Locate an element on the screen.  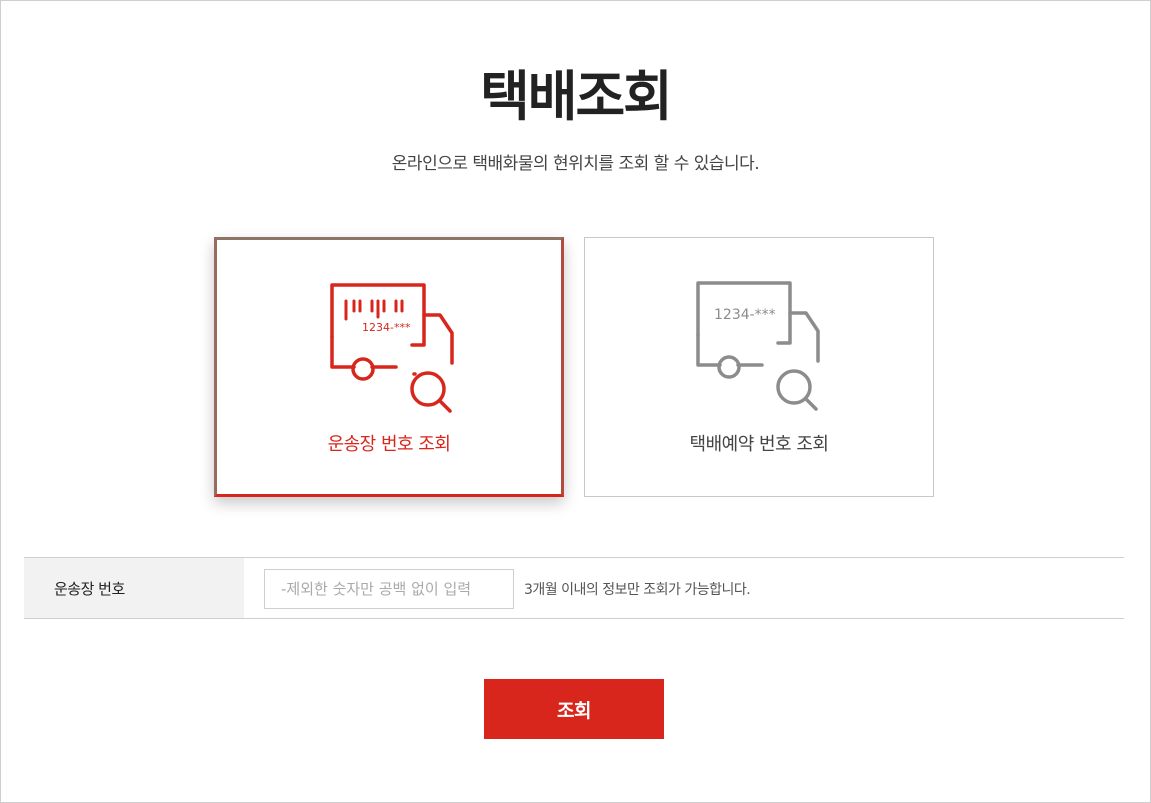
option-card-tracking-number: 1234-*** 운송장 번호 조회 is located at coordinates (389, 367).